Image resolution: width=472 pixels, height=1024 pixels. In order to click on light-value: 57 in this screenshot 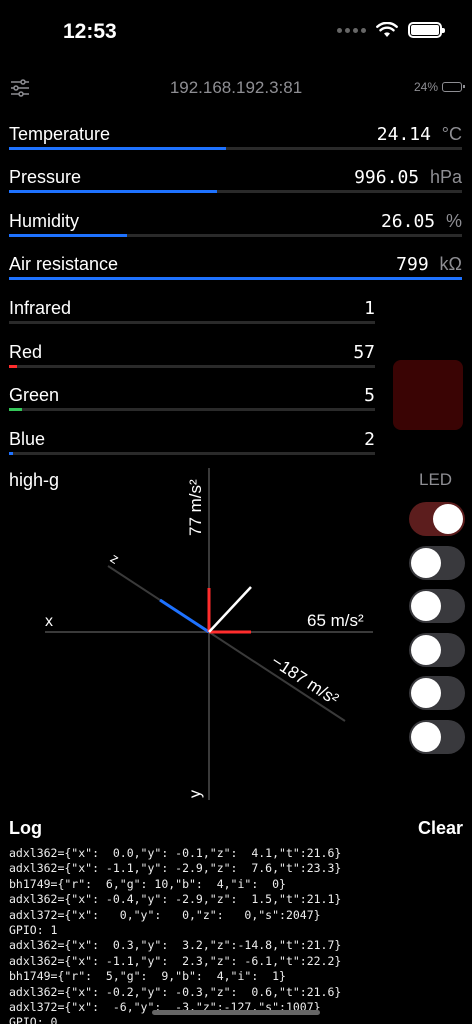, I will do `click(364, 352)`.